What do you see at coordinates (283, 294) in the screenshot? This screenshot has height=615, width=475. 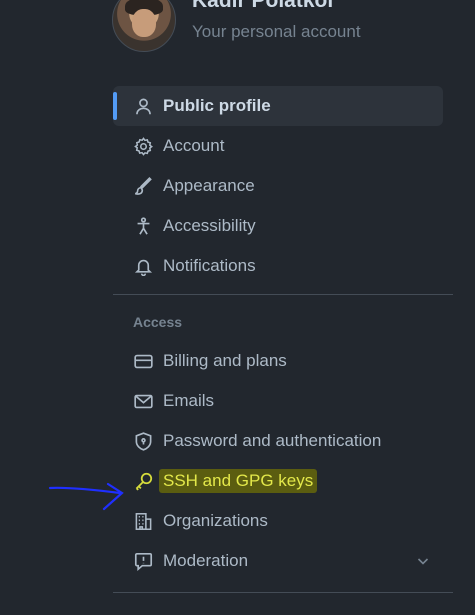 I see `section-divider` at bounding box center [283, 294].